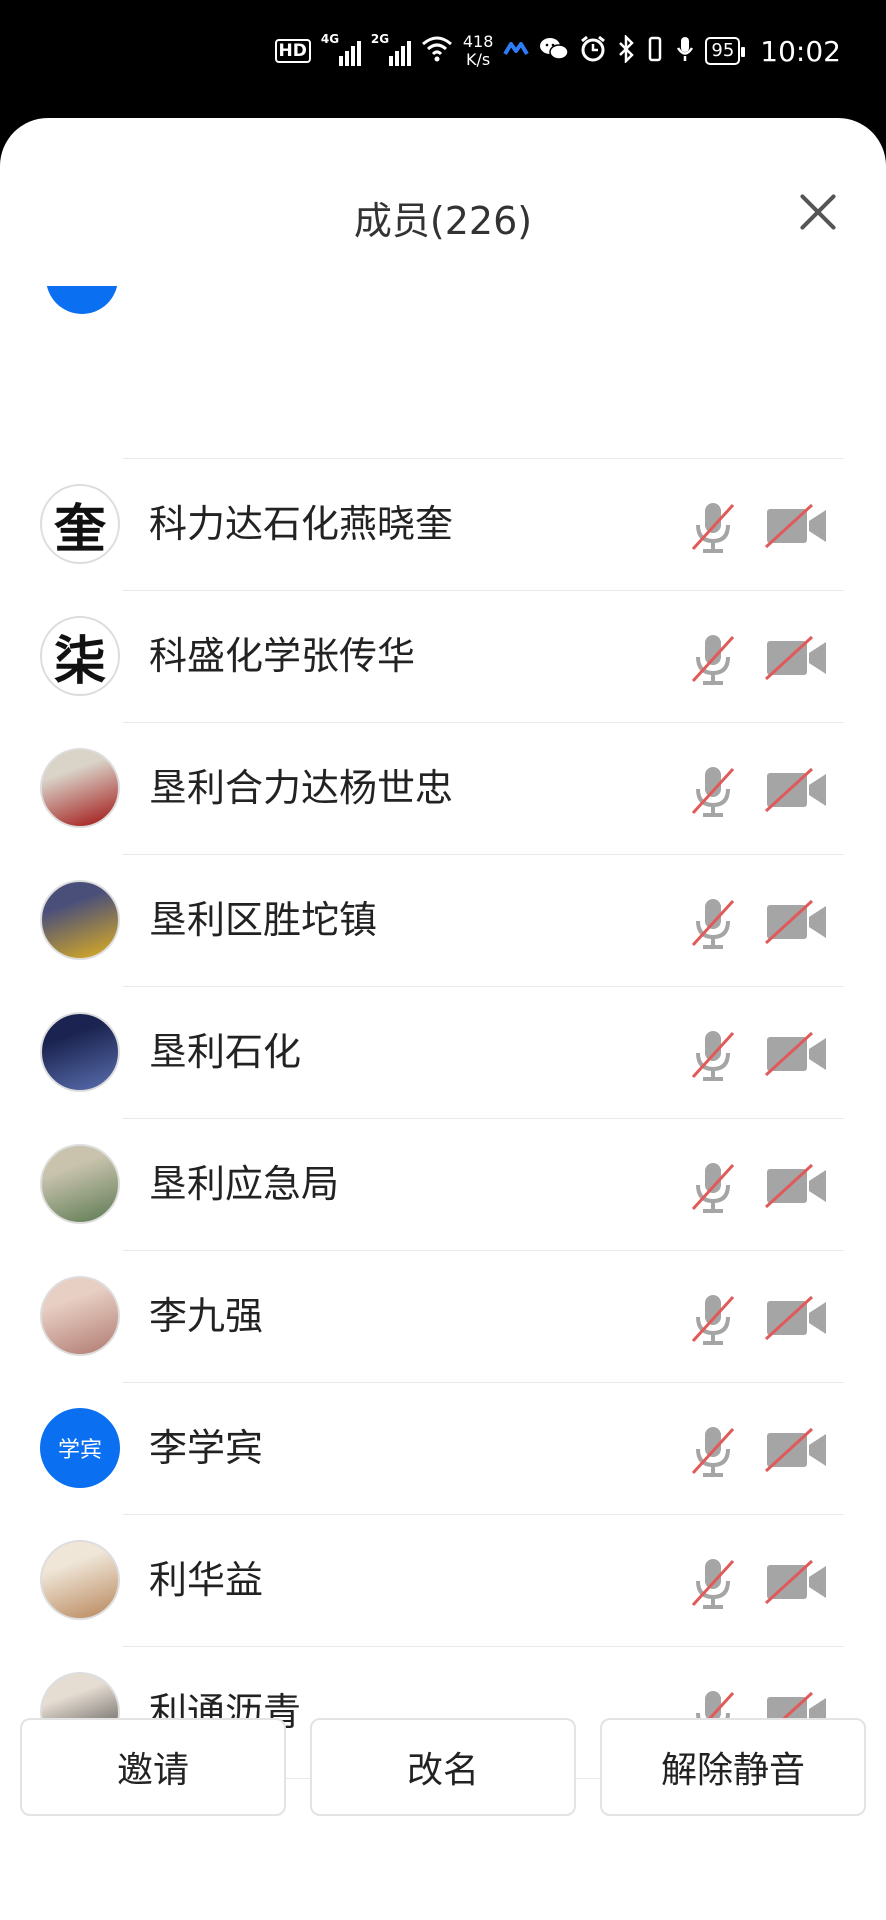  Describe the element at coordinates (206, 1448) in the screenshot. I see `member-name: 李学宾` at that location.